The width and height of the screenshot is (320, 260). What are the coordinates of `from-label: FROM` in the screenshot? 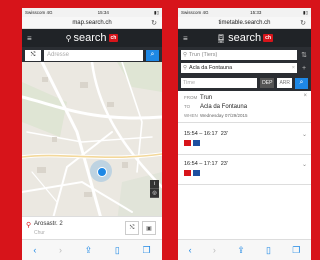 It's located at (191, 97).